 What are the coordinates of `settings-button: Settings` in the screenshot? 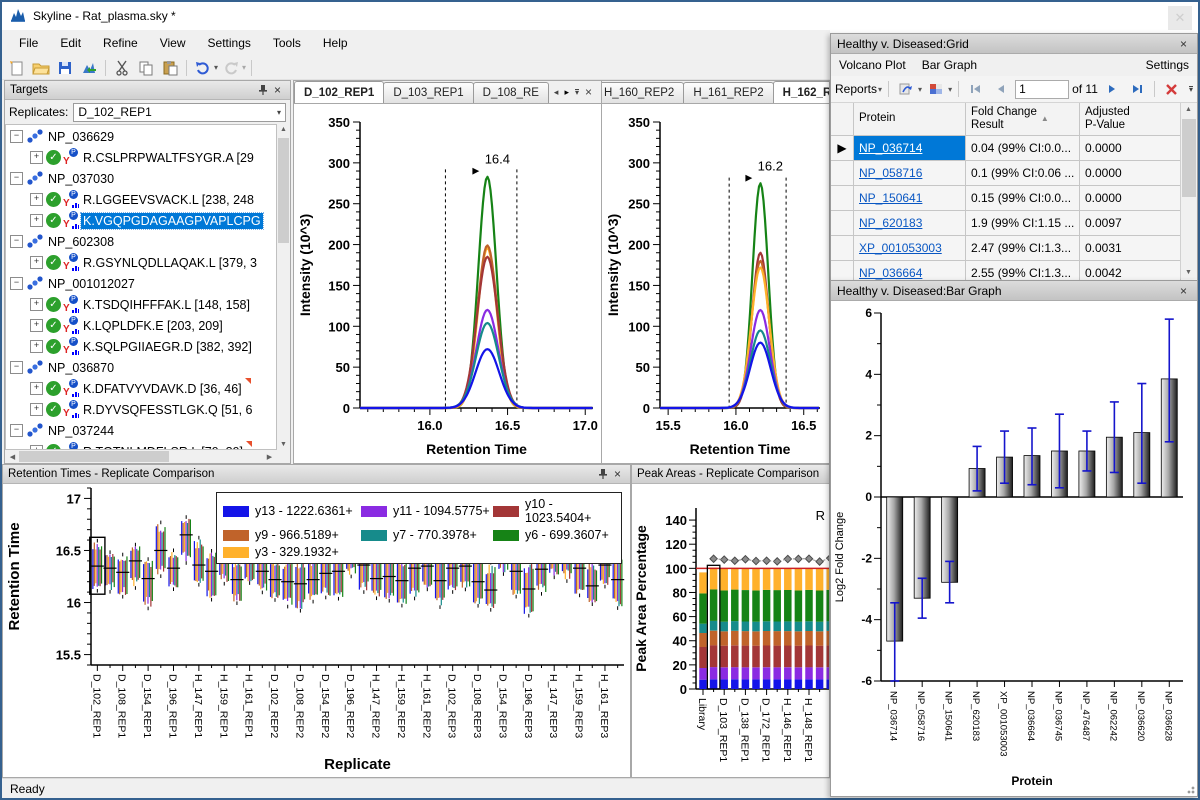 It's located at (1167, 65).